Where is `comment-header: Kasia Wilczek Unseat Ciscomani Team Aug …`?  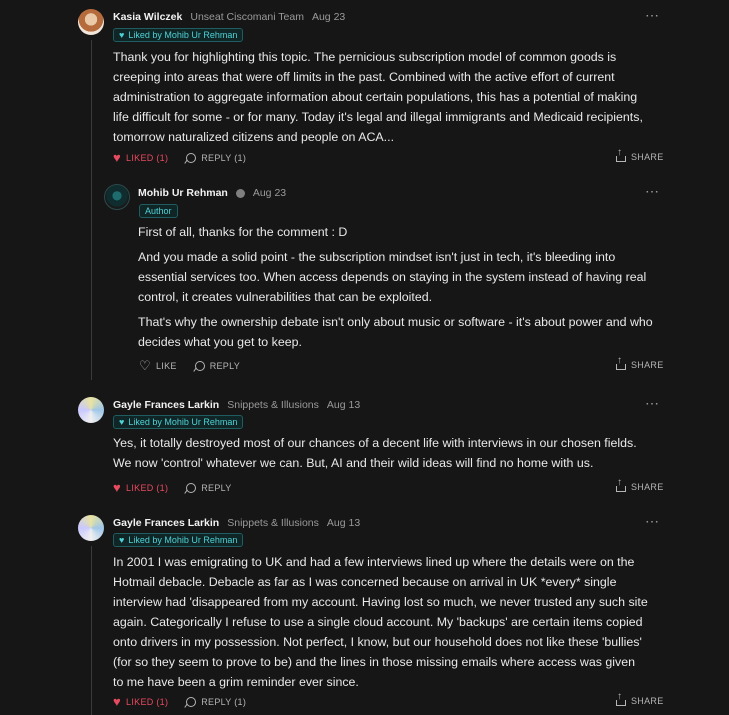 comment-header: Kasia Wilczek Unseat Ciscomani Team Aug … is located at coordinates (229, 17).